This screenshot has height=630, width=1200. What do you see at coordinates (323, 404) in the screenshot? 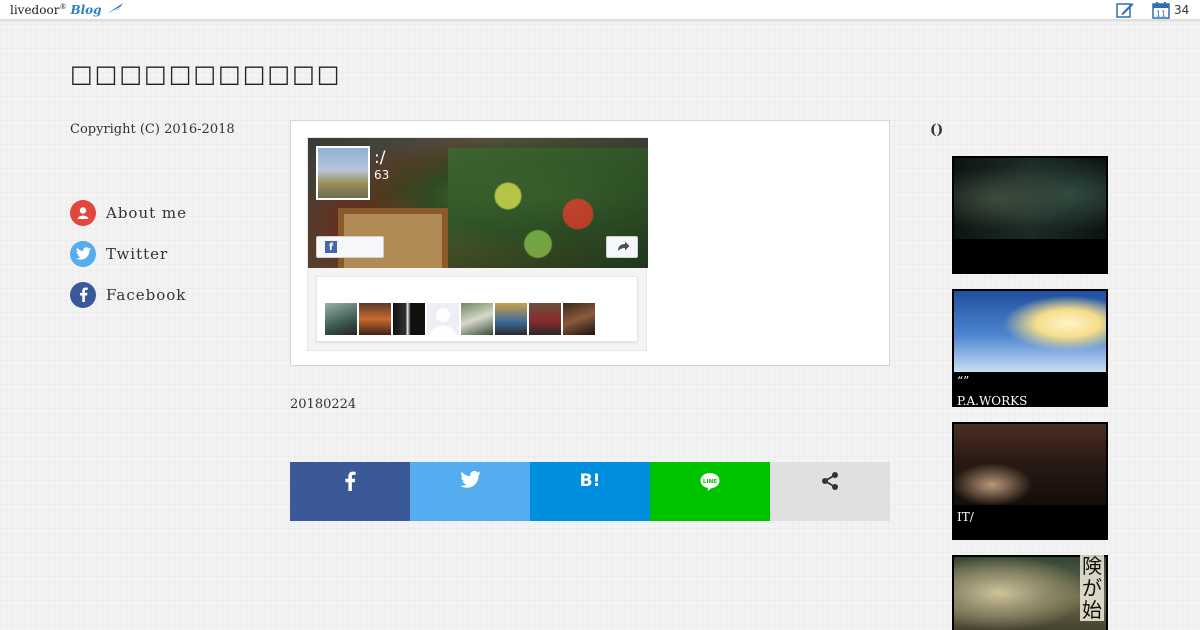
I see `post-date: 20180224` at bounding box center [323, 404].